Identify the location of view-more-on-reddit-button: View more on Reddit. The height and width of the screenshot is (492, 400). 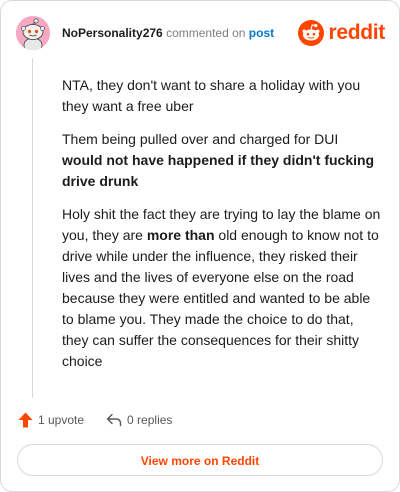
(200, 460).